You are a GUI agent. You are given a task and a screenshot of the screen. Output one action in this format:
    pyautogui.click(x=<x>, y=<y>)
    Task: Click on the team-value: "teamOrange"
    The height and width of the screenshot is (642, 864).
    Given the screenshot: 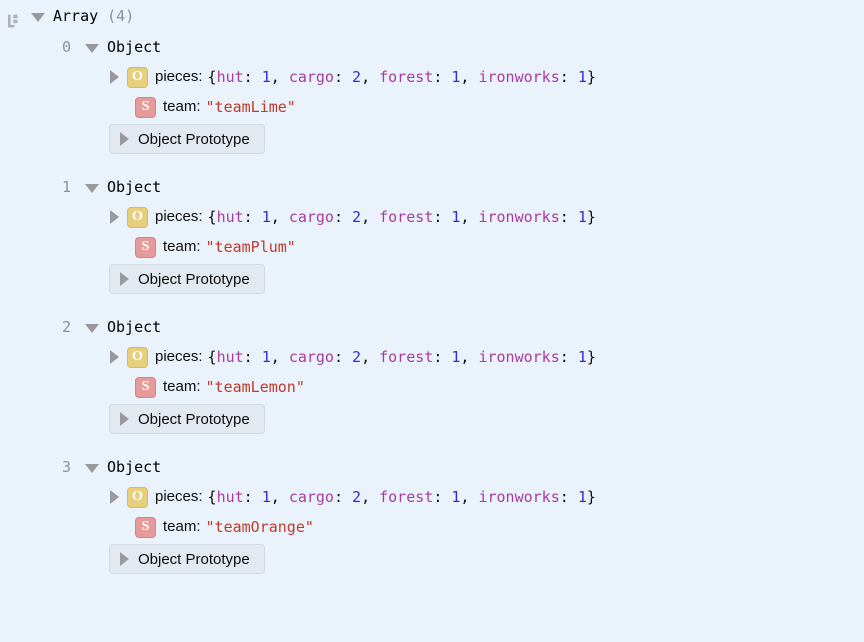 What is the action you would take?
    pyautogui.click(x=259, y=527)
    